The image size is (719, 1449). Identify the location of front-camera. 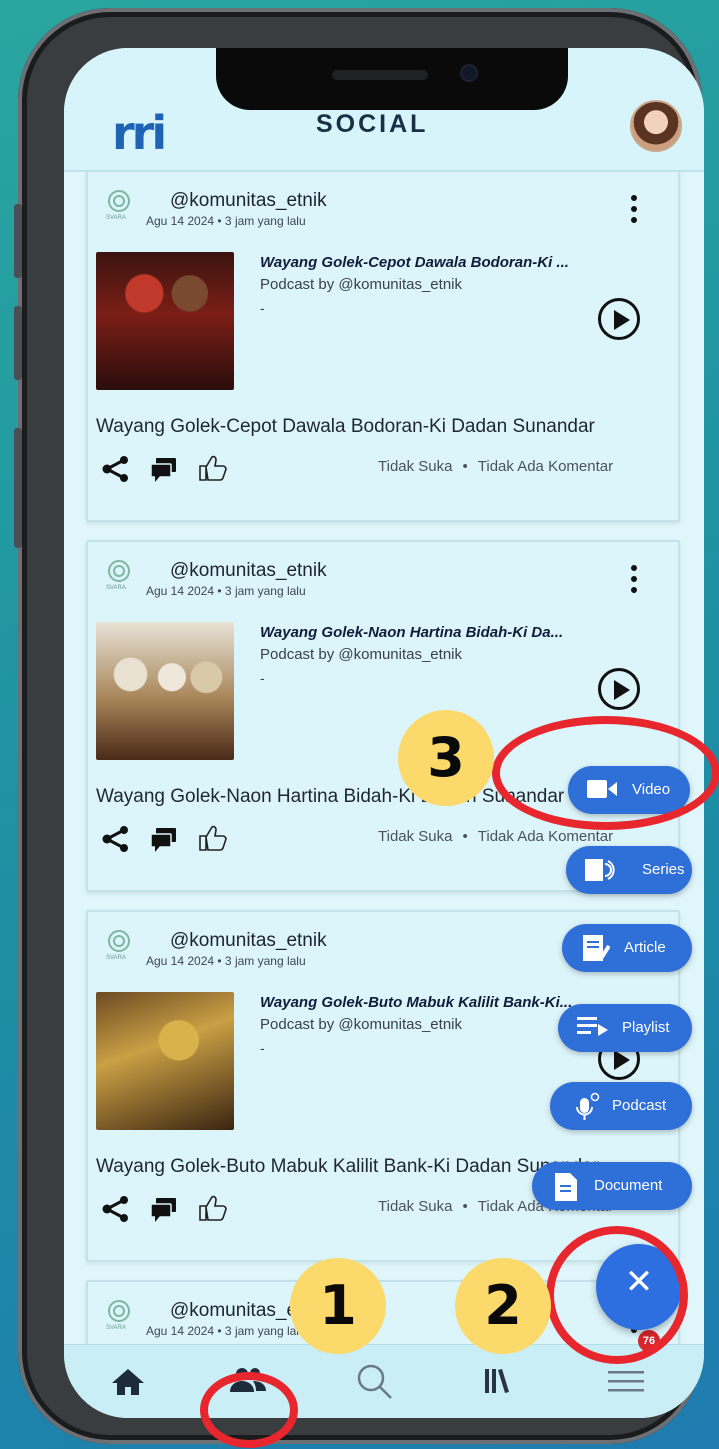
(469, 73).